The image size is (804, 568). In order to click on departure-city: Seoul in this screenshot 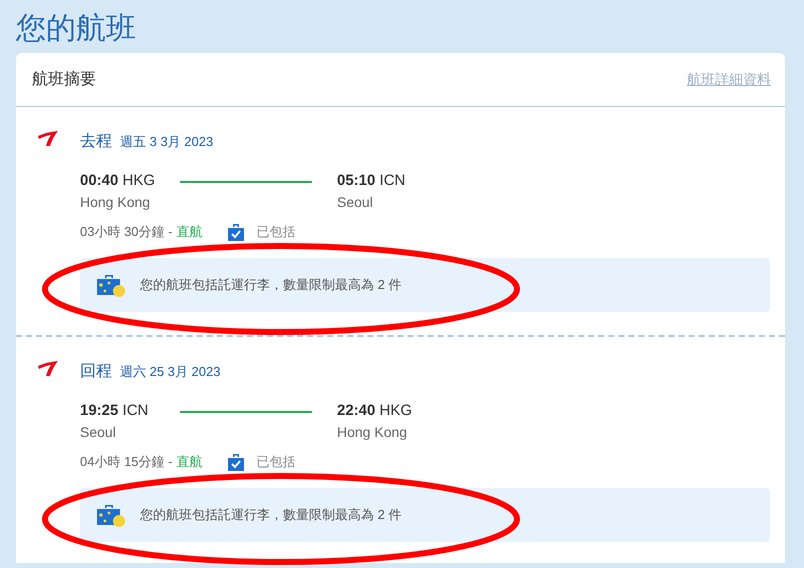, I will do `click(98, 432)`.